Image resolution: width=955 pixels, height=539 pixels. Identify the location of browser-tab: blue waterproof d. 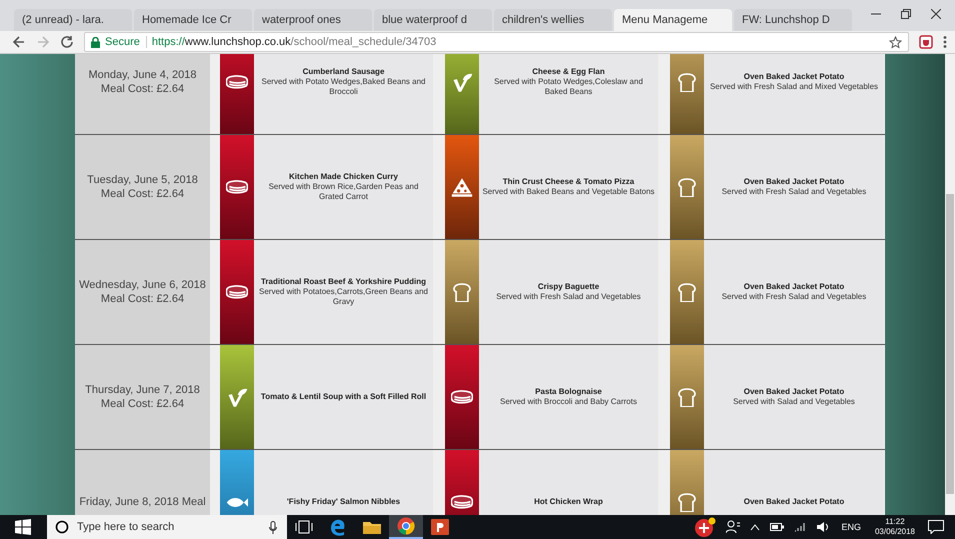
(433, 20).